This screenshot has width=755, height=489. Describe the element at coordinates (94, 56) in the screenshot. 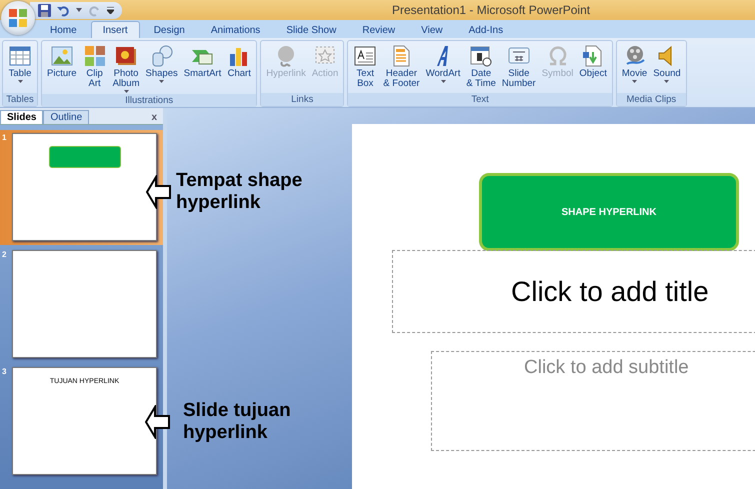

I see `clip-art-icon` at that location.